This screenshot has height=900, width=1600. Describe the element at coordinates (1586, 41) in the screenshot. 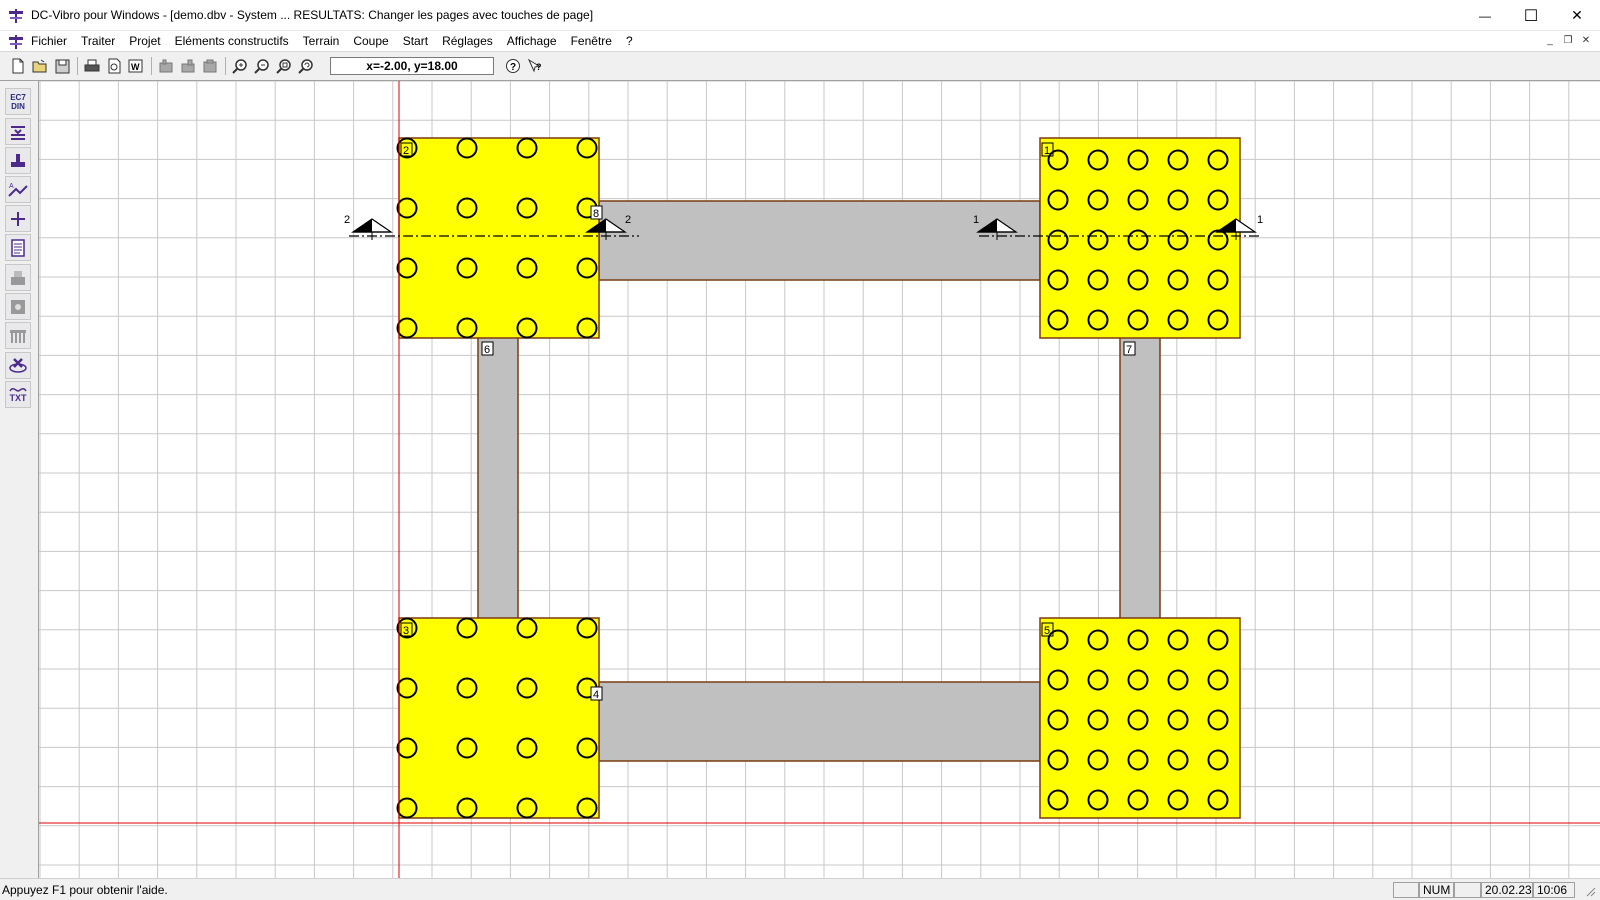

I see `mdi-close-button: ✕` at that location.